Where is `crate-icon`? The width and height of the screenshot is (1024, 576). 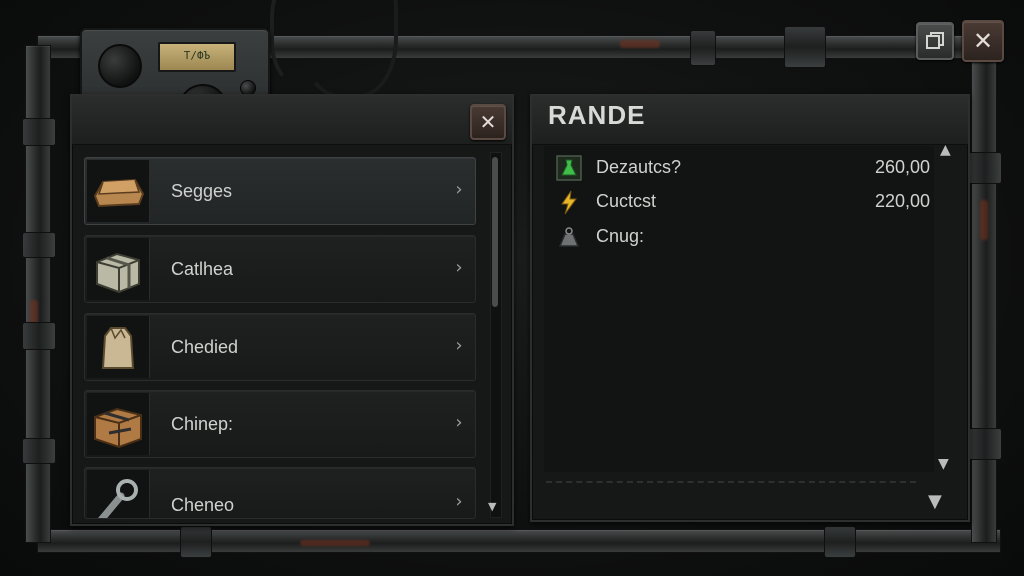 crate-icon is located at coordinates (118, 273).